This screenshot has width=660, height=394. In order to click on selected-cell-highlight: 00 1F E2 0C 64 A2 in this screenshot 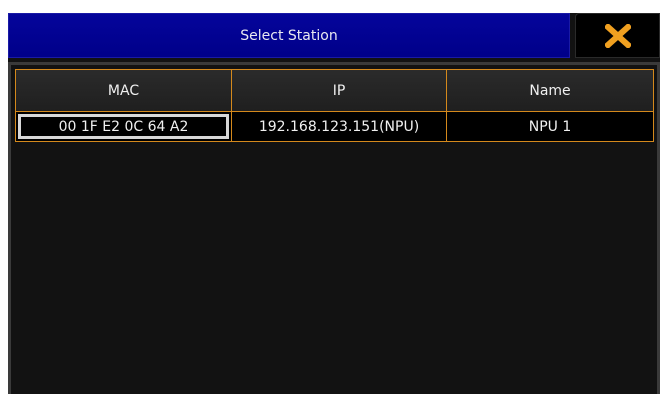, I will do `click(123, 126)`.